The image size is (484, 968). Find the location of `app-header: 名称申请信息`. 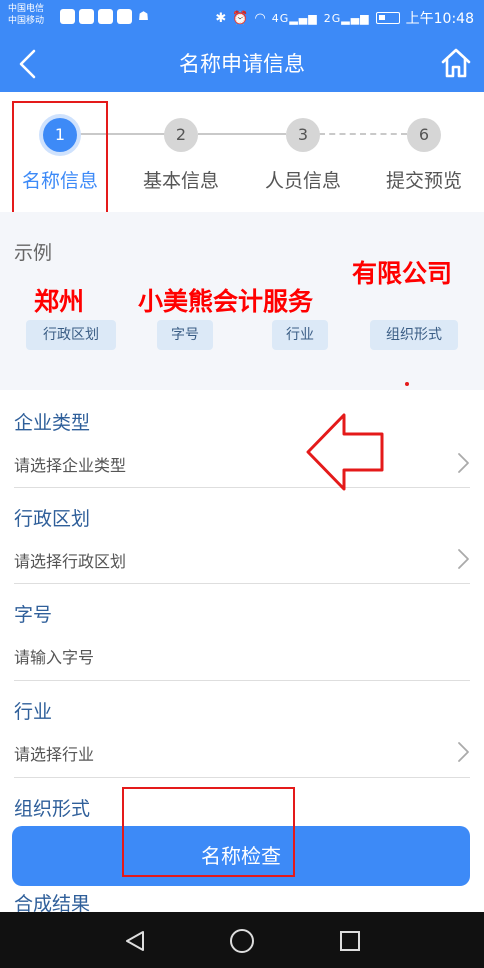

app-header: 名称申请信息 is located at coordinates (242, 64).